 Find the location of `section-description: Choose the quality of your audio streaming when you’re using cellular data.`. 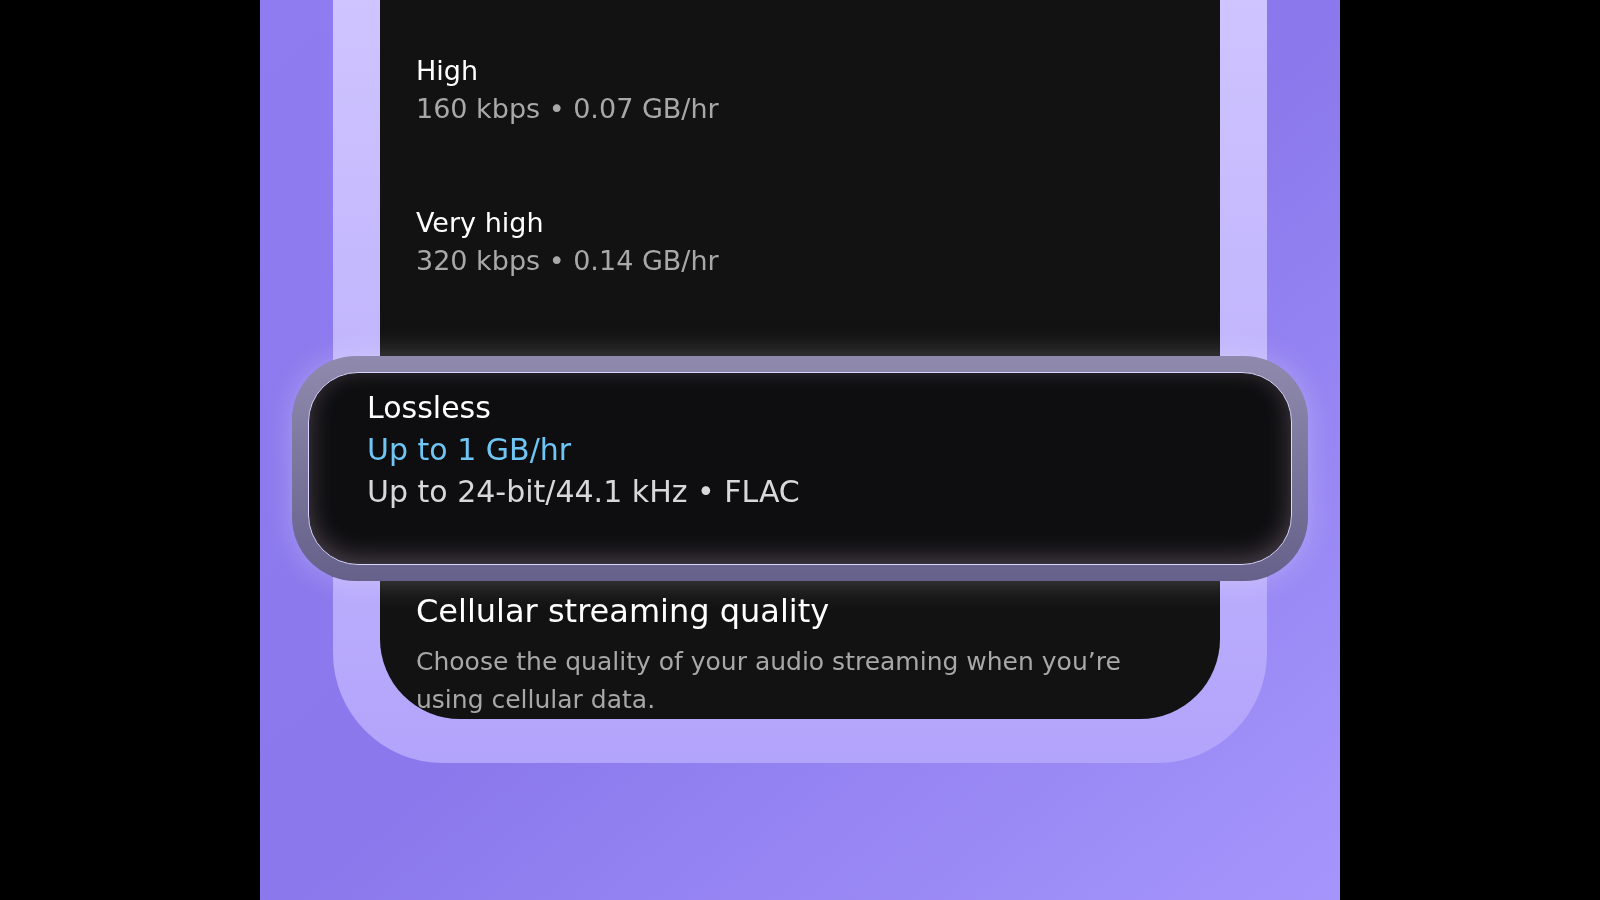

section-description: Choose the quality of your audio streaming when you’re using cellular data. is located at coordinates (769, 681).